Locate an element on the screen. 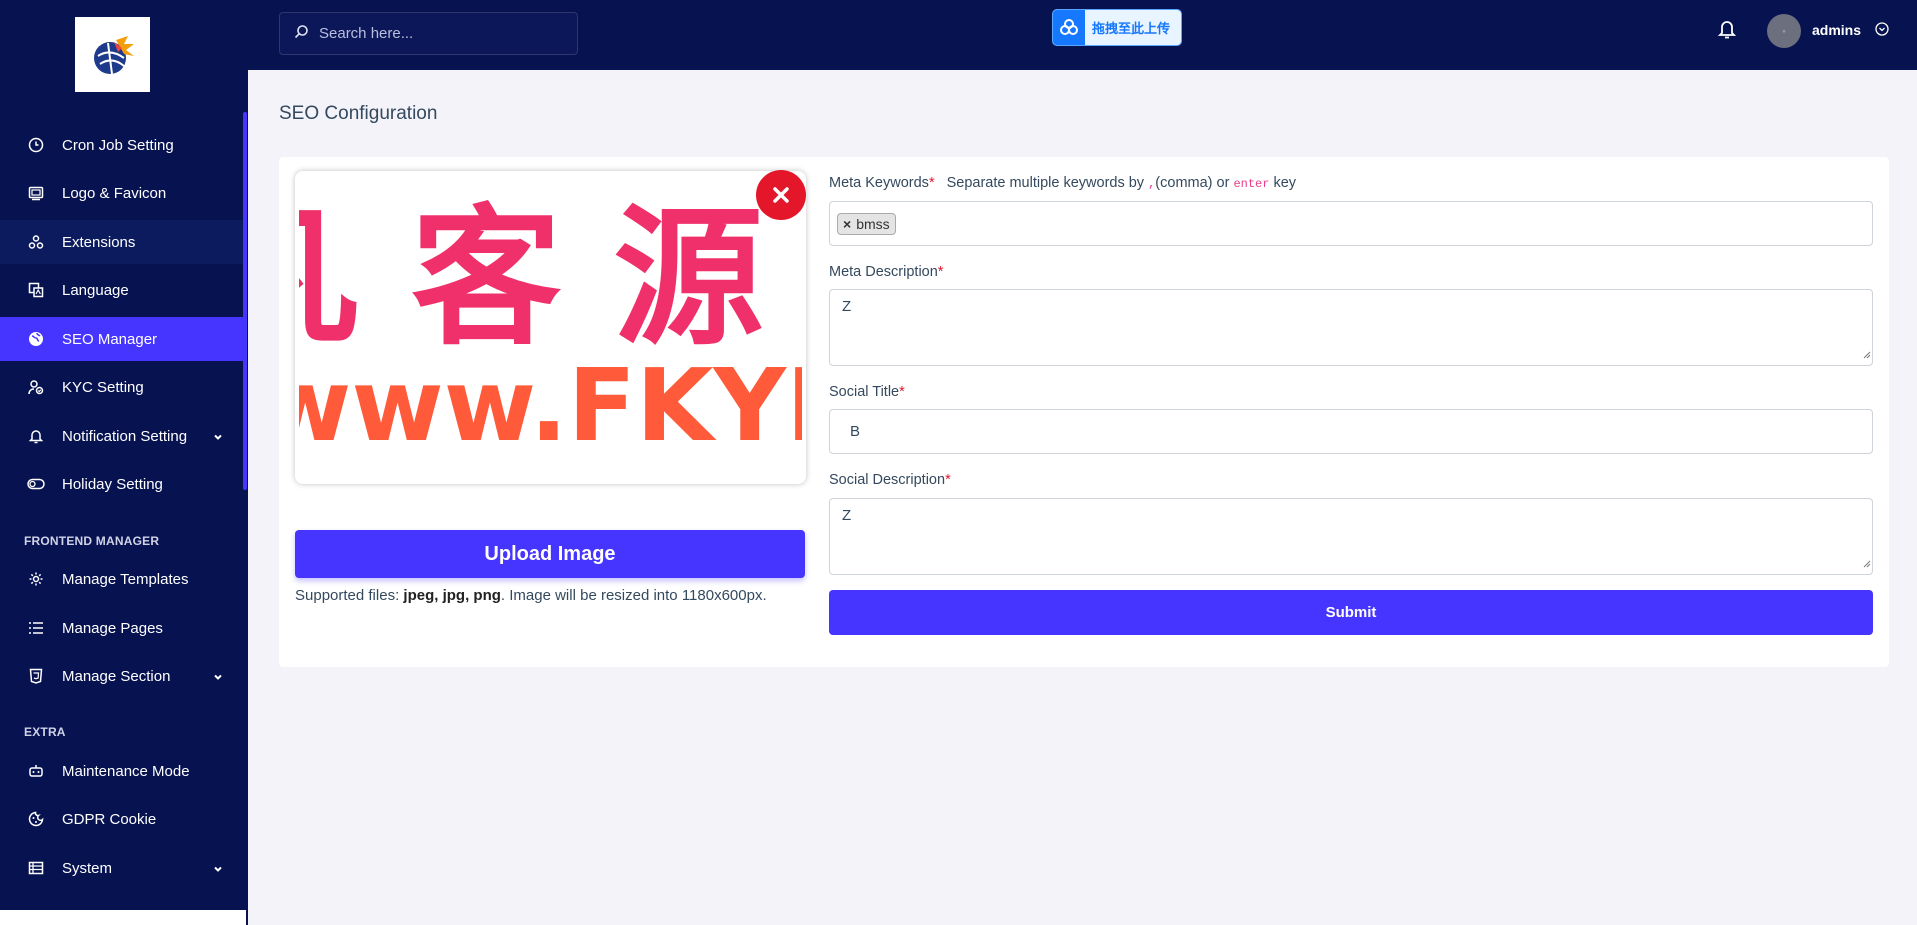 Image resolution: width=1917 pixels, height=925 pixels. sidebar-item-label: KYC Setting is located at coordinates (103, 387).